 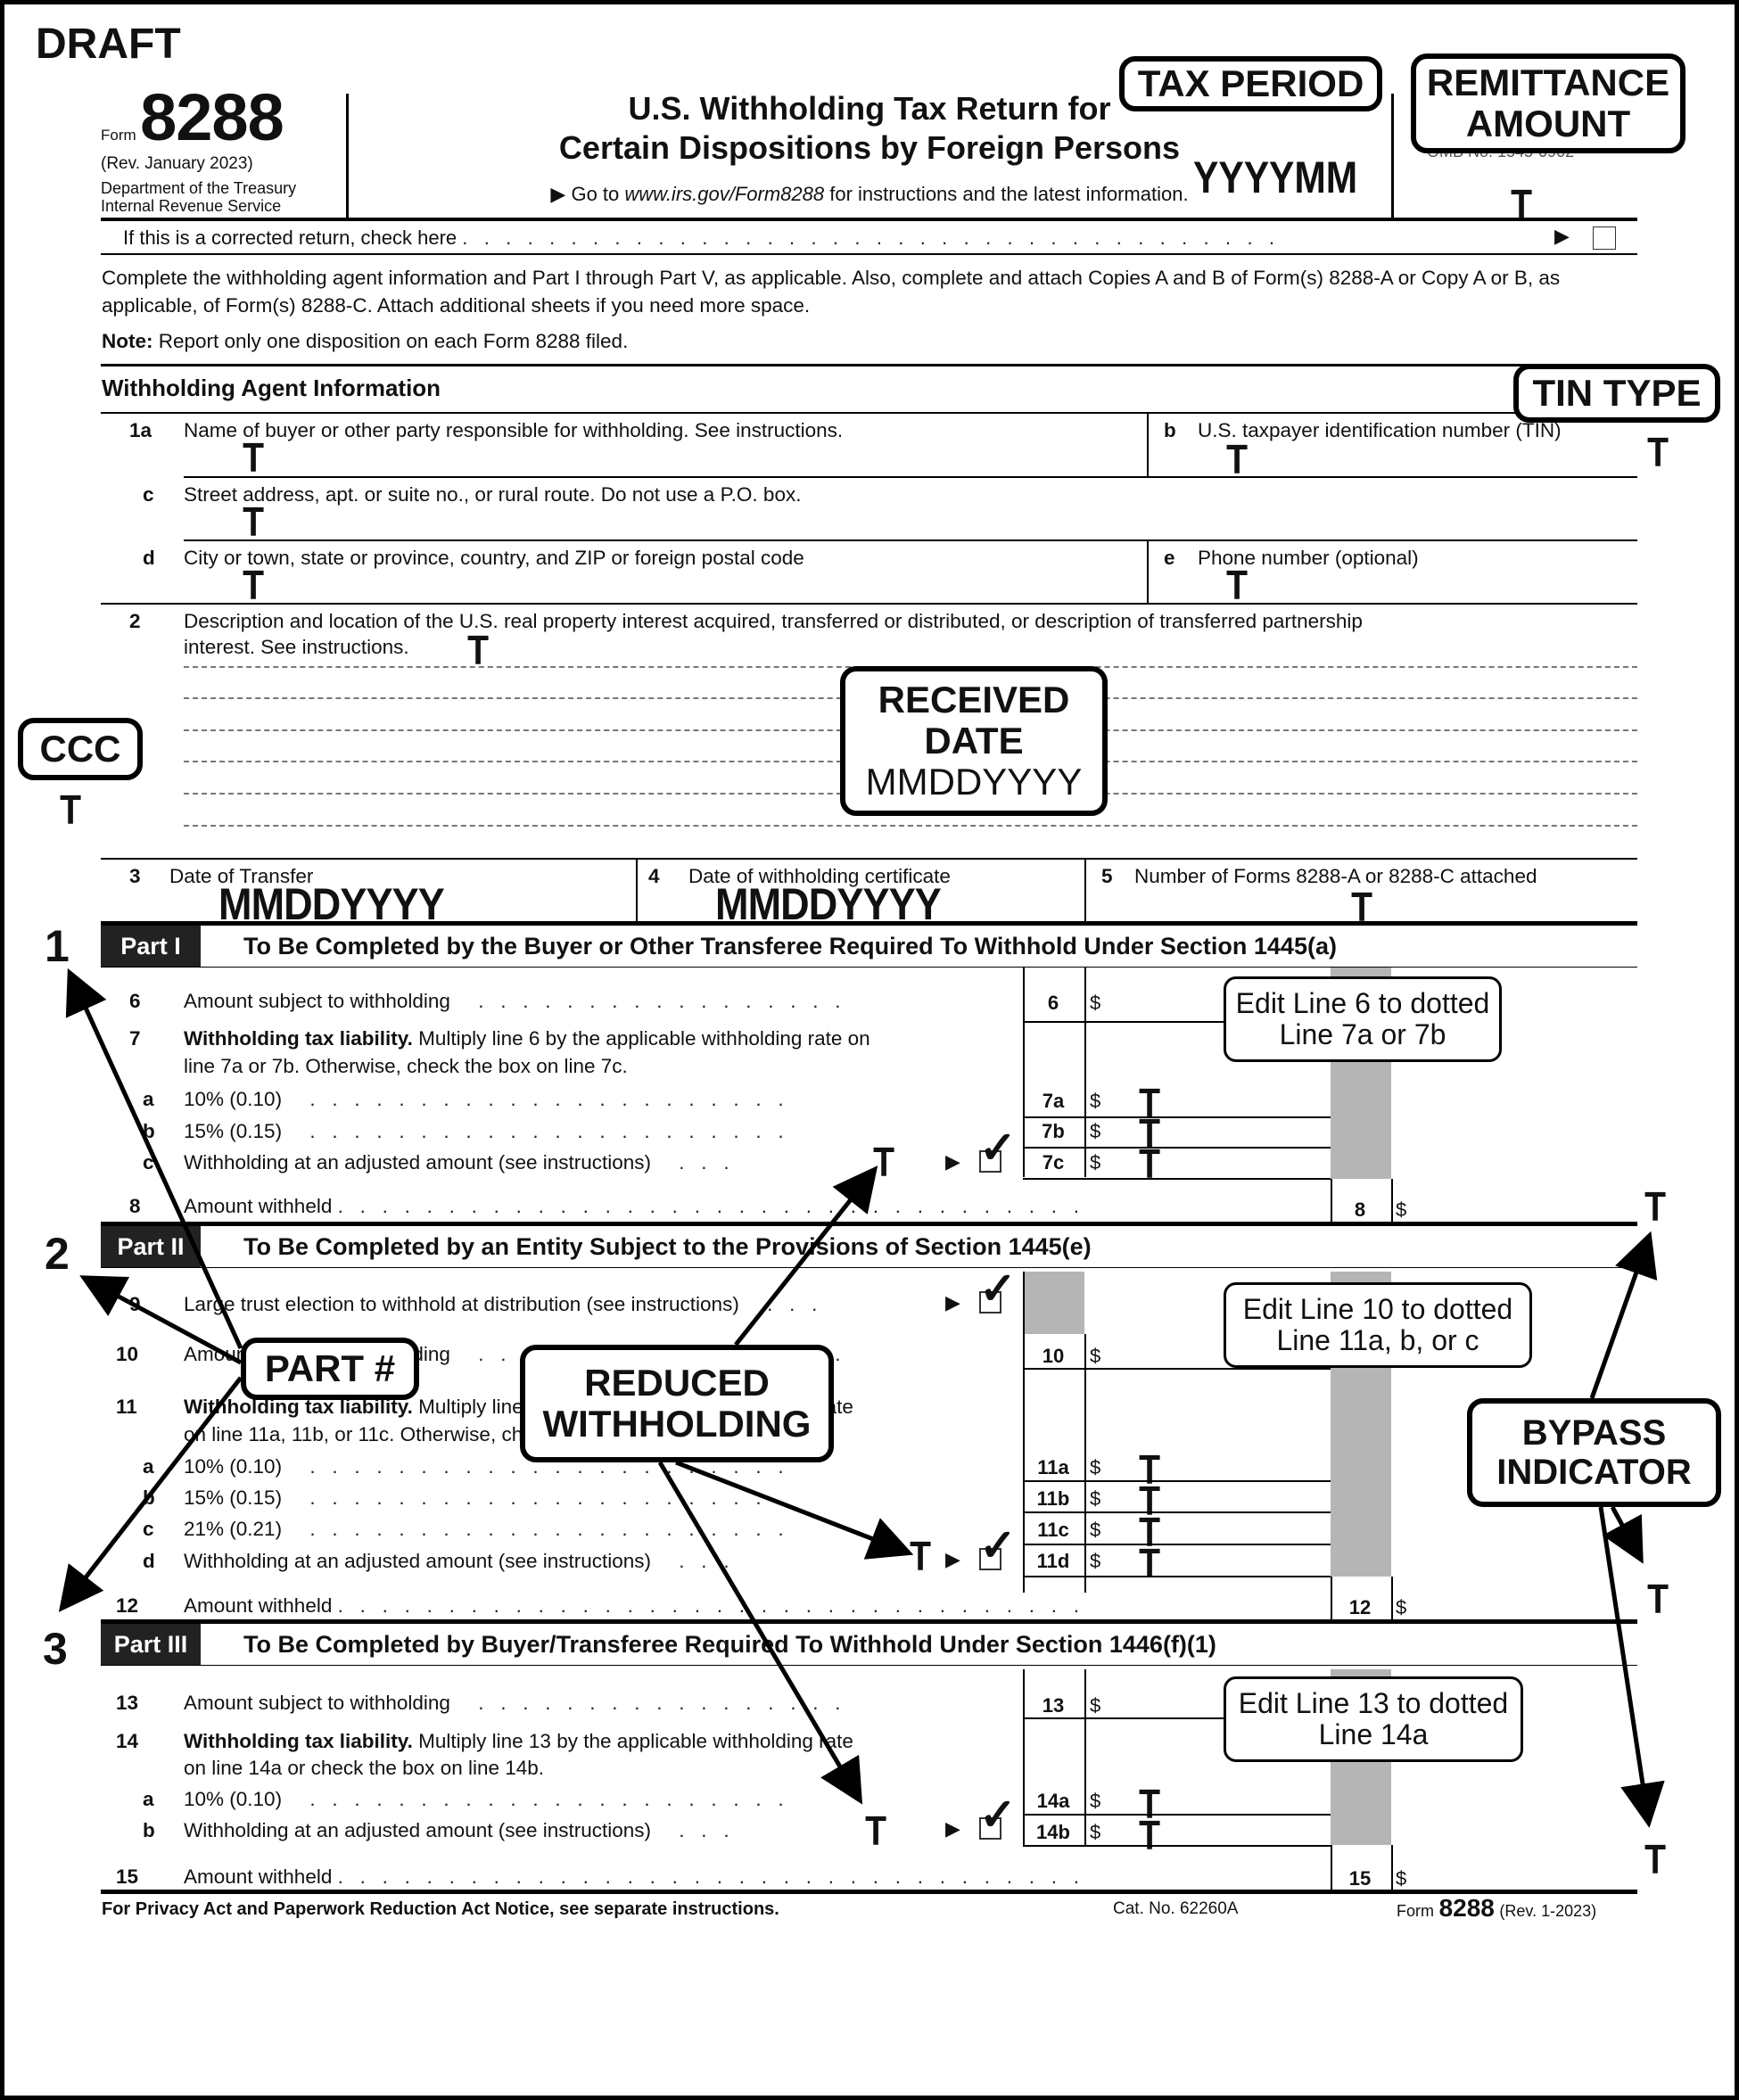 I want to click on field-marker-description: T, so click(x=478, y=650).